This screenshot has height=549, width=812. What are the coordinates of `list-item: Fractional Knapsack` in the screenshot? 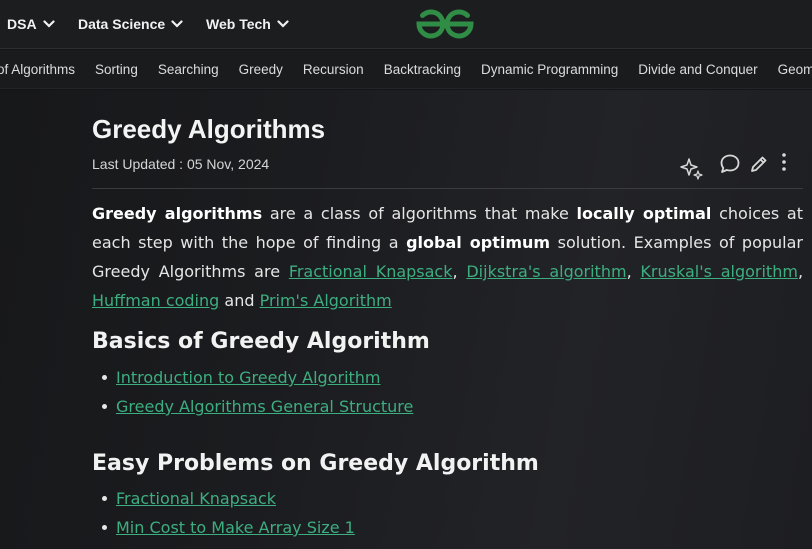 It's located at (223, 498).